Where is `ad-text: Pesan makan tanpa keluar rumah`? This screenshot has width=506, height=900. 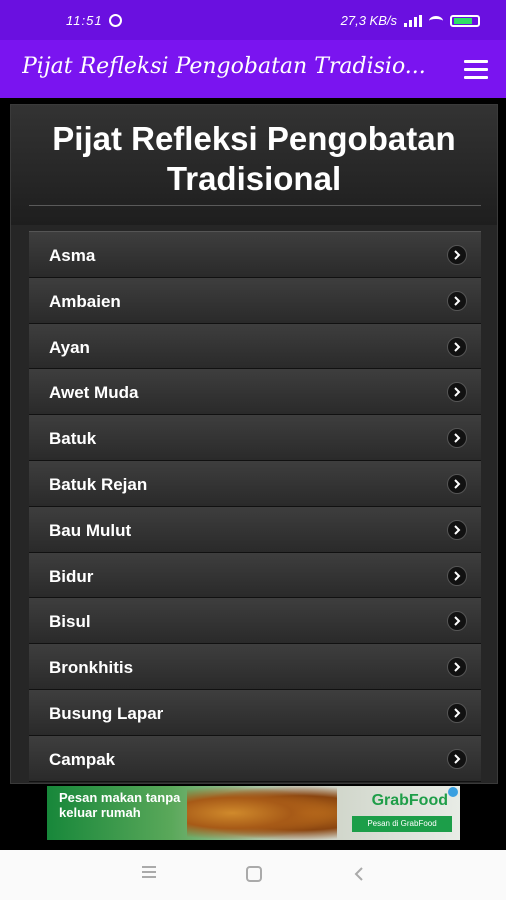 ad-text: Pesan makan tanpa keluar rumah is located at coordinates (120, 805).